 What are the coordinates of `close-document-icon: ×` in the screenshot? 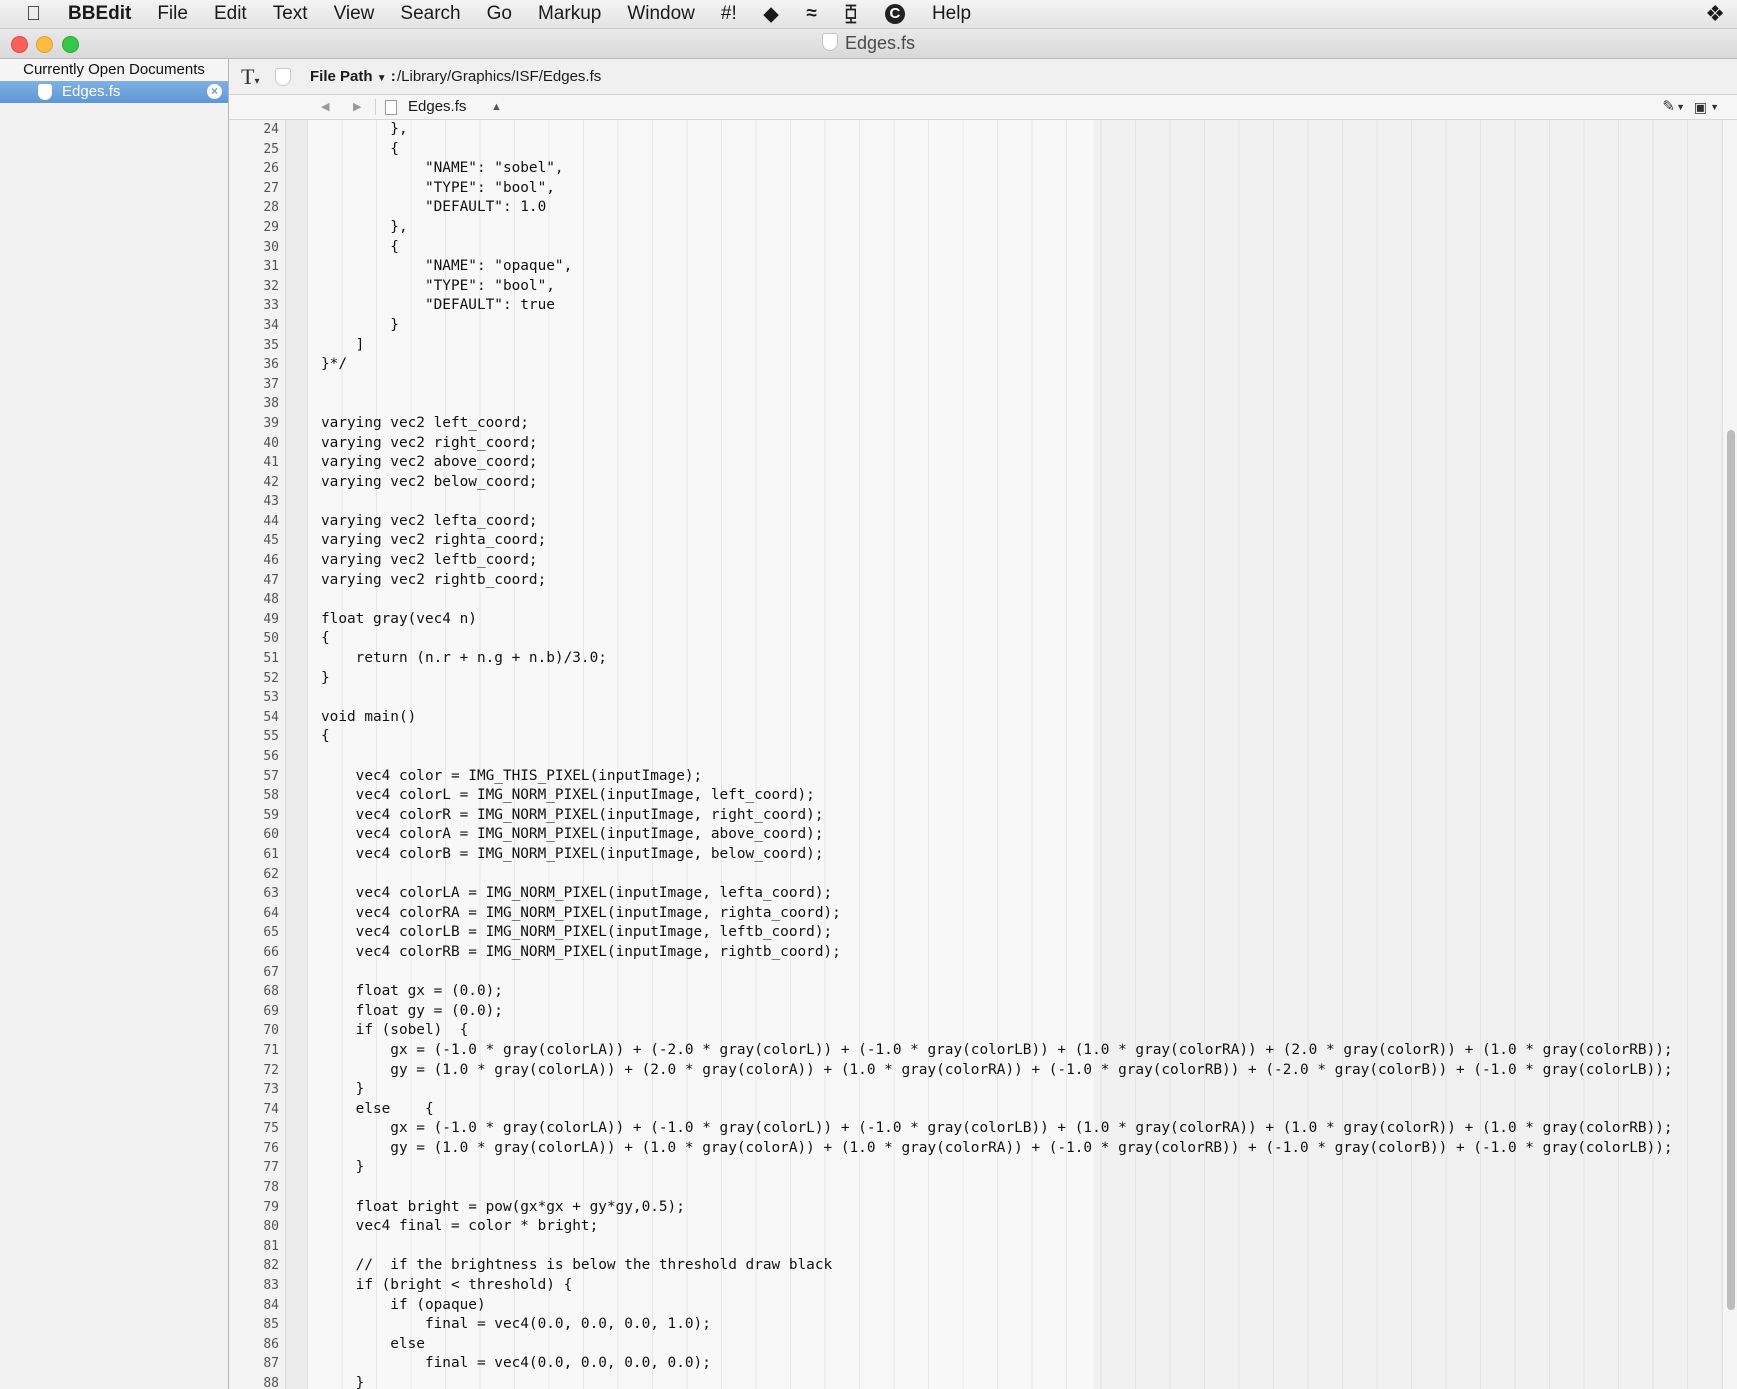 It's located at (214, 91).